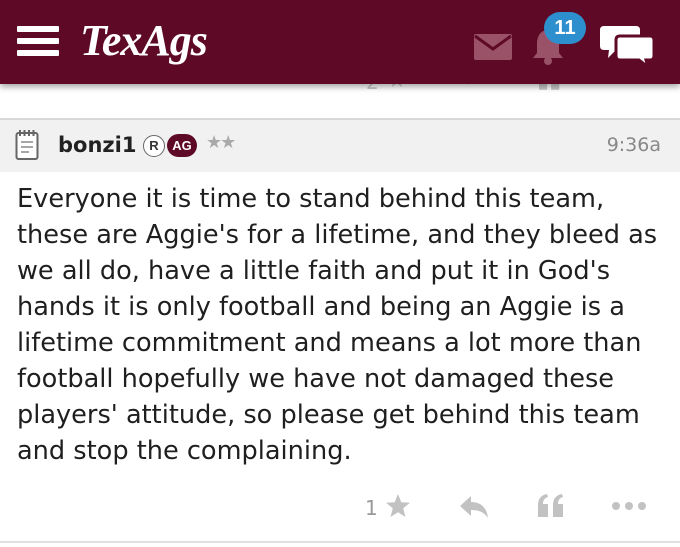 The image size is (680, 547). I want to click on post-time: 9:36a, so click(633, 145).